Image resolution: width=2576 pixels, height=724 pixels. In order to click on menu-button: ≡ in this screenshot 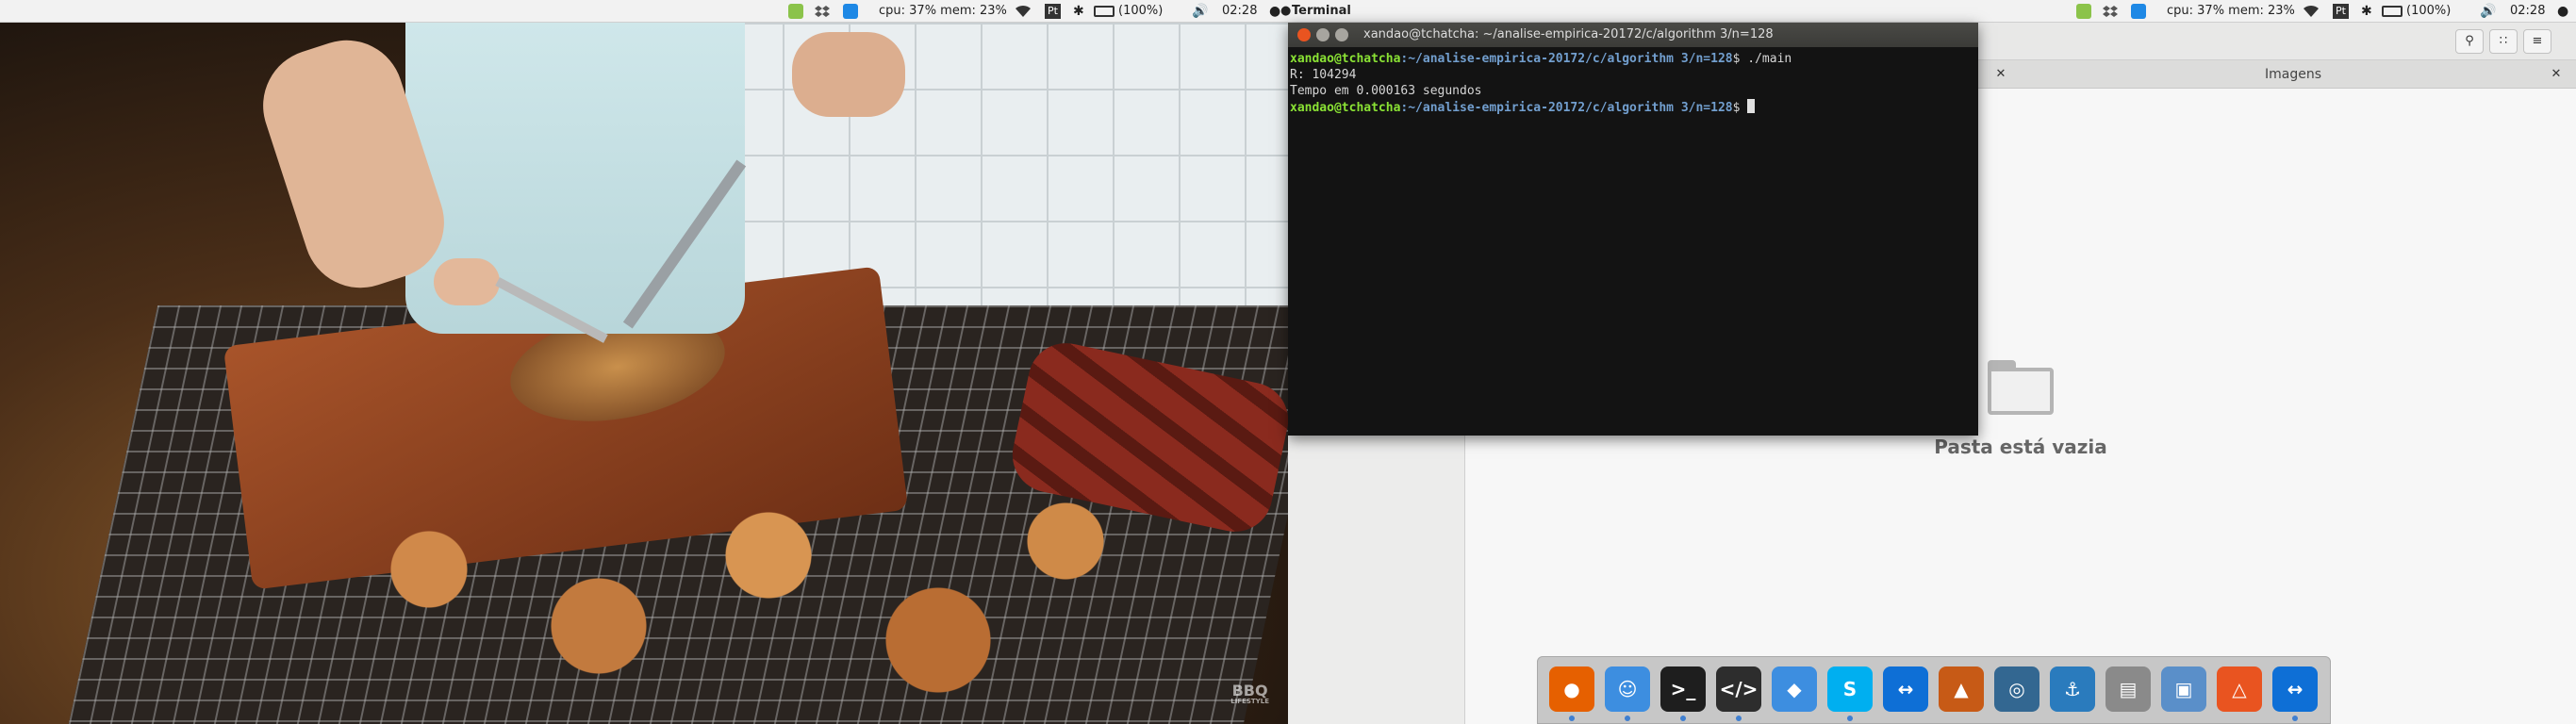, I will do `click(2537, 41)`.